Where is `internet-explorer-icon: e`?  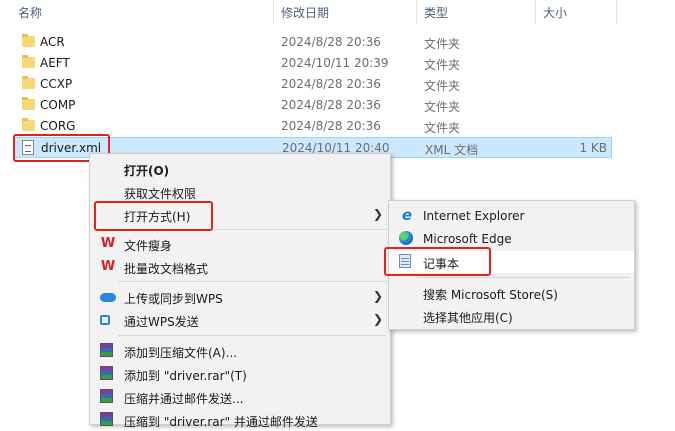 internet-explorer-icon: e is located at coordinates (407, 215).